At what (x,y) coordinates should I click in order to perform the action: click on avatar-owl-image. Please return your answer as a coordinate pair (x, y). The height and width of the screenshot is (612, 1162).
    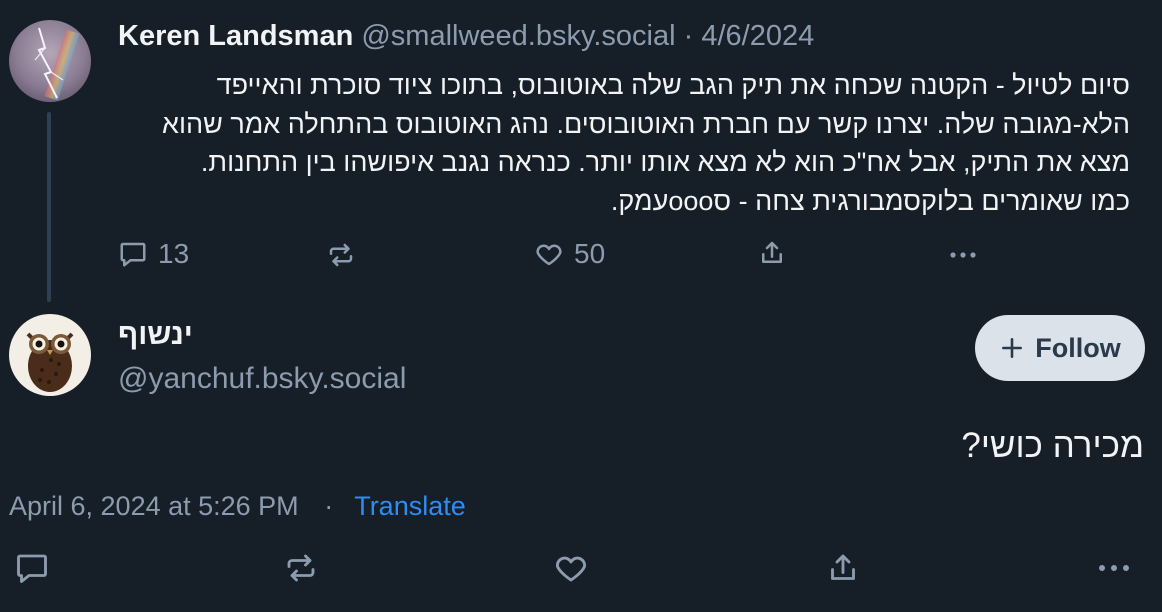
    Looking at the image, I should click on (50, 355).